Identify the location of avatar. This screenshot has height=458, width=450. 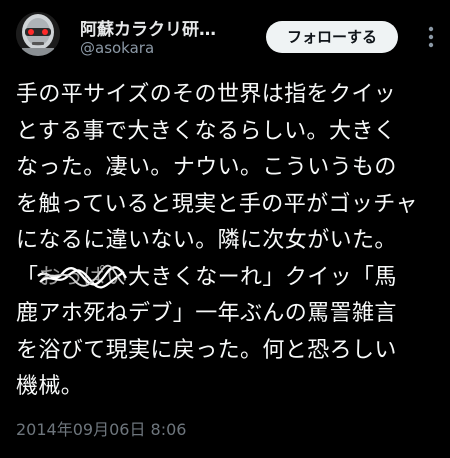
(38, 34).